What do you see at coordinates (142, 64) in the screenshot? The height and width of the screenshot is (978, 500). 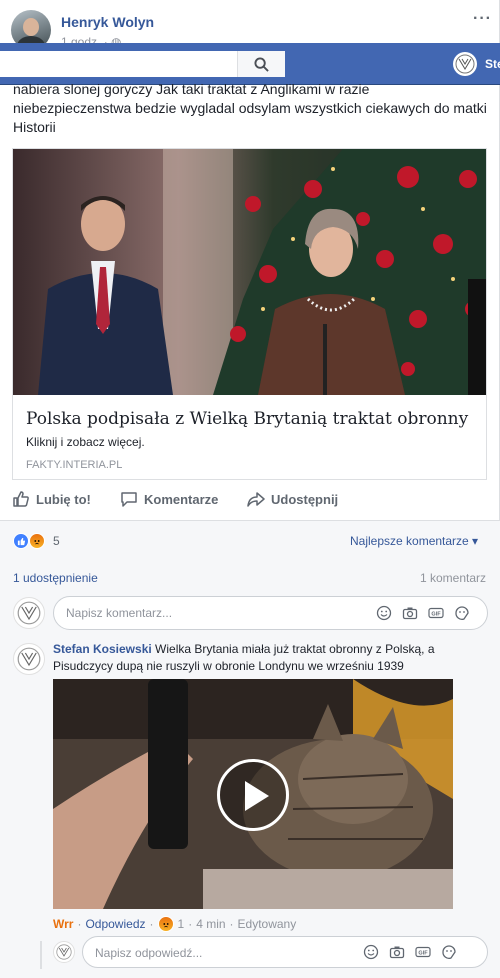 I see `search-input` at bounding box center [142, 64].